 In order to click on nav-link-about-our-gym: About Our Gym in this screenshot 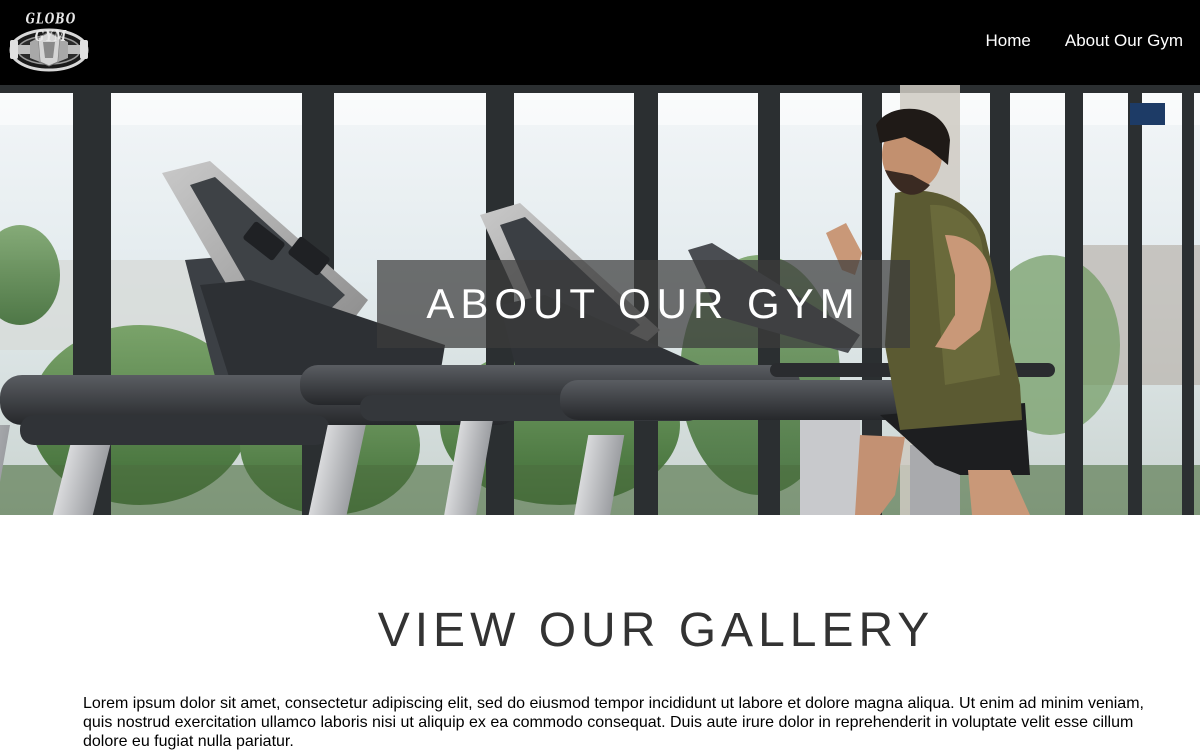, I will do `click(1124, 41)`.